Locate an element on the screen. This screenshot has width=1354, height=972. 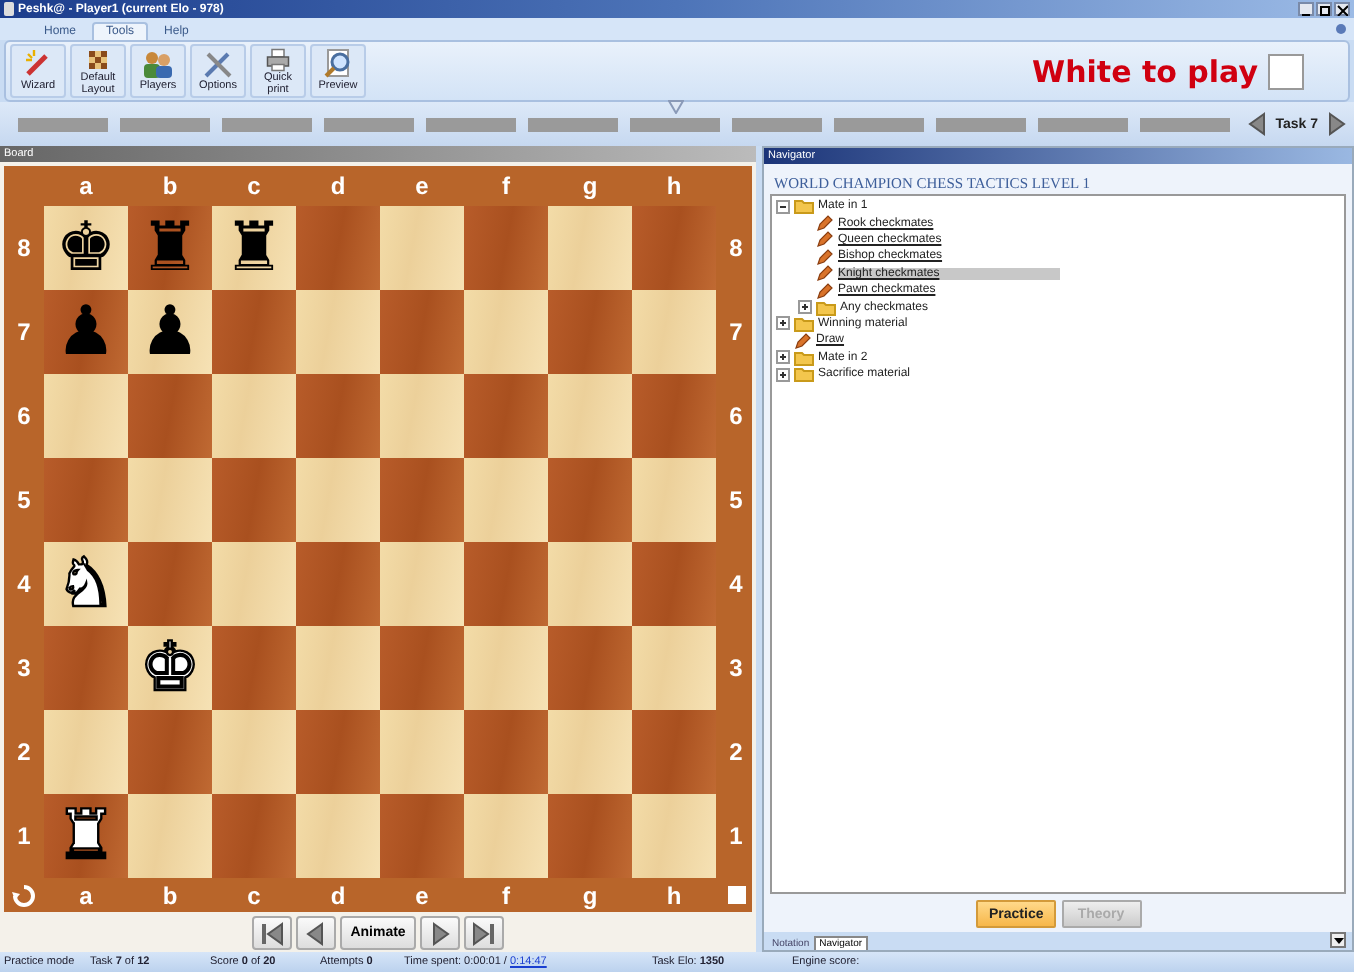
prev-move-button is located at coordinates (316, 933).